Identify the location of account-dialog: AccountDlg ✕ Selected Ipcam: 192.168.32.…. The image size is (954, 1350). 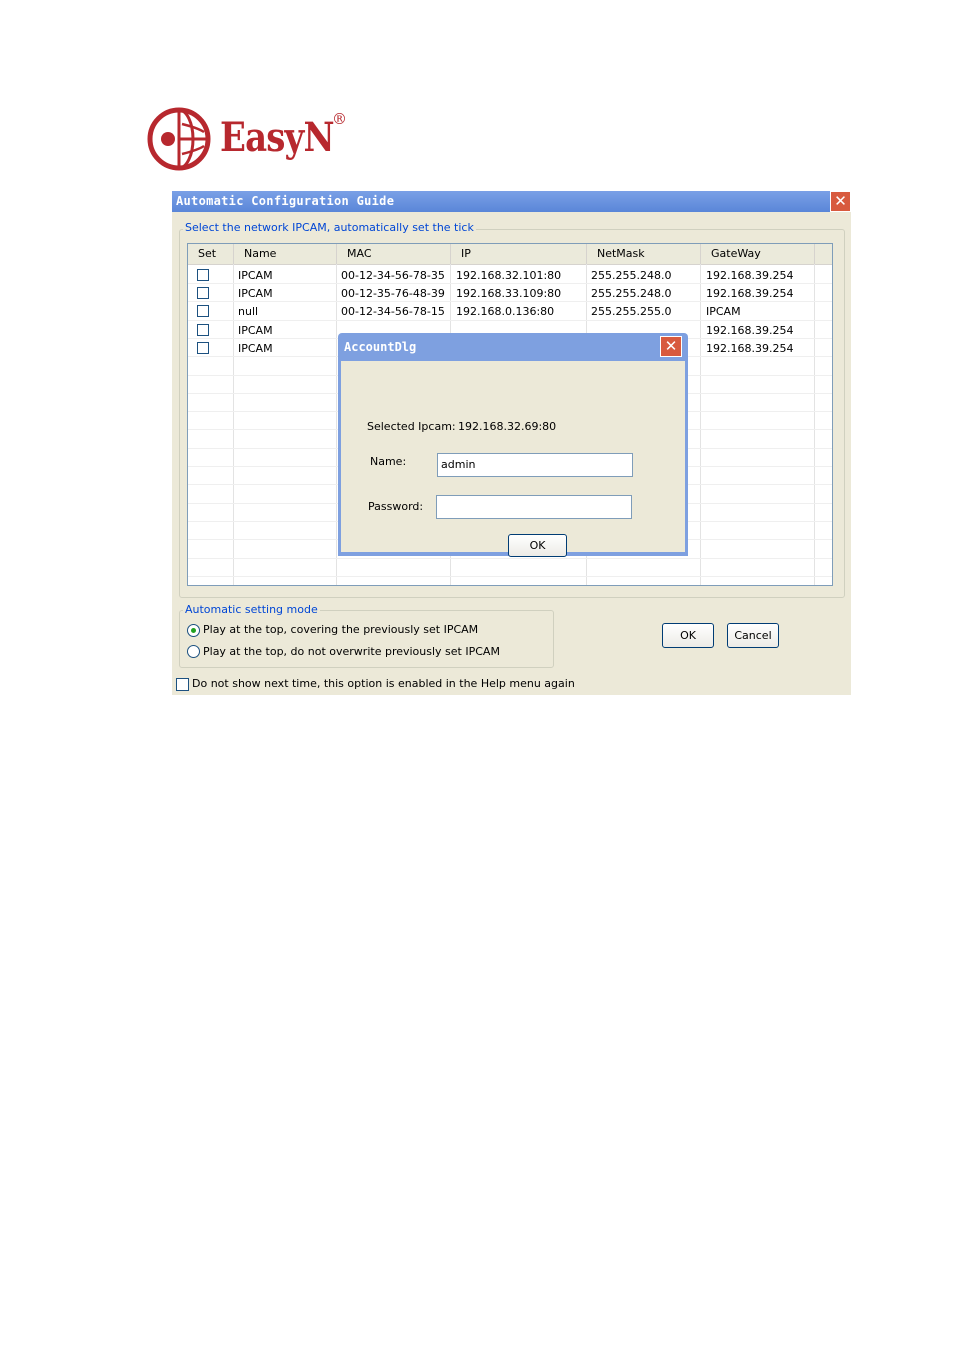
(513, 445).